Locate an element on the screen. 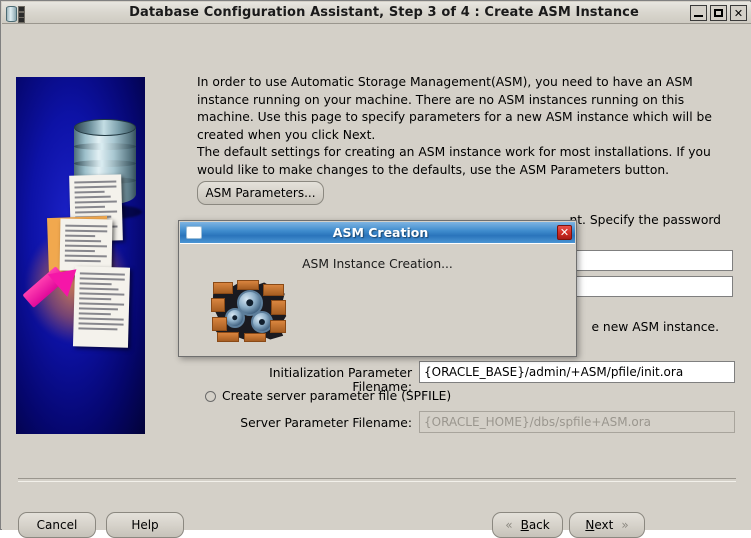  cancel-button: Cancel is located at coordinates (57, 525).